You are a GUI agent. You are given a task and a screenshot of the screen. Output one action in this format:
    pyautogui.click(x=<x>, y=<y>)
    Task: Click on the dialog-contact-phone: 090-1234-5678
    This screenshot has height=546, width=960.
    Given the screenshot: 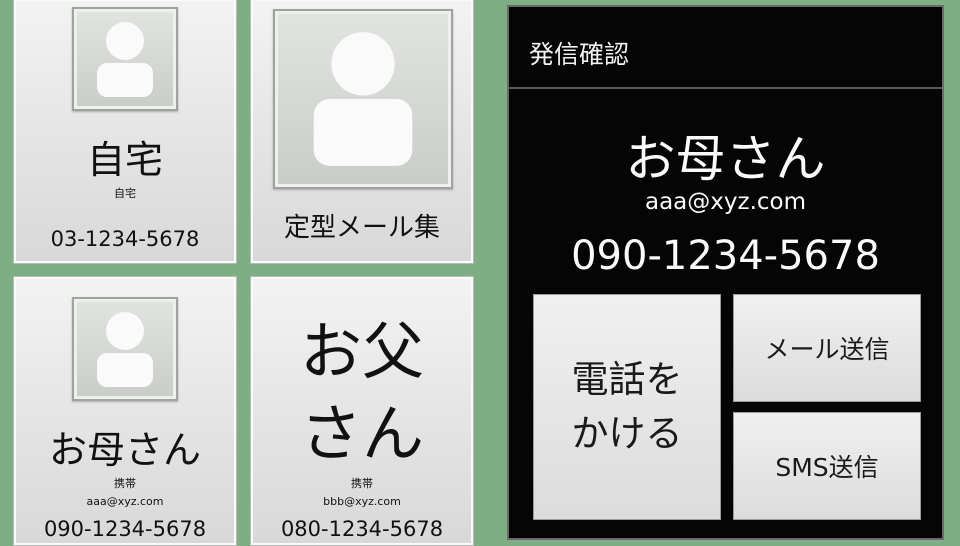 What is the action you would take?
    pyautogui.click(x=725, y=256)
    